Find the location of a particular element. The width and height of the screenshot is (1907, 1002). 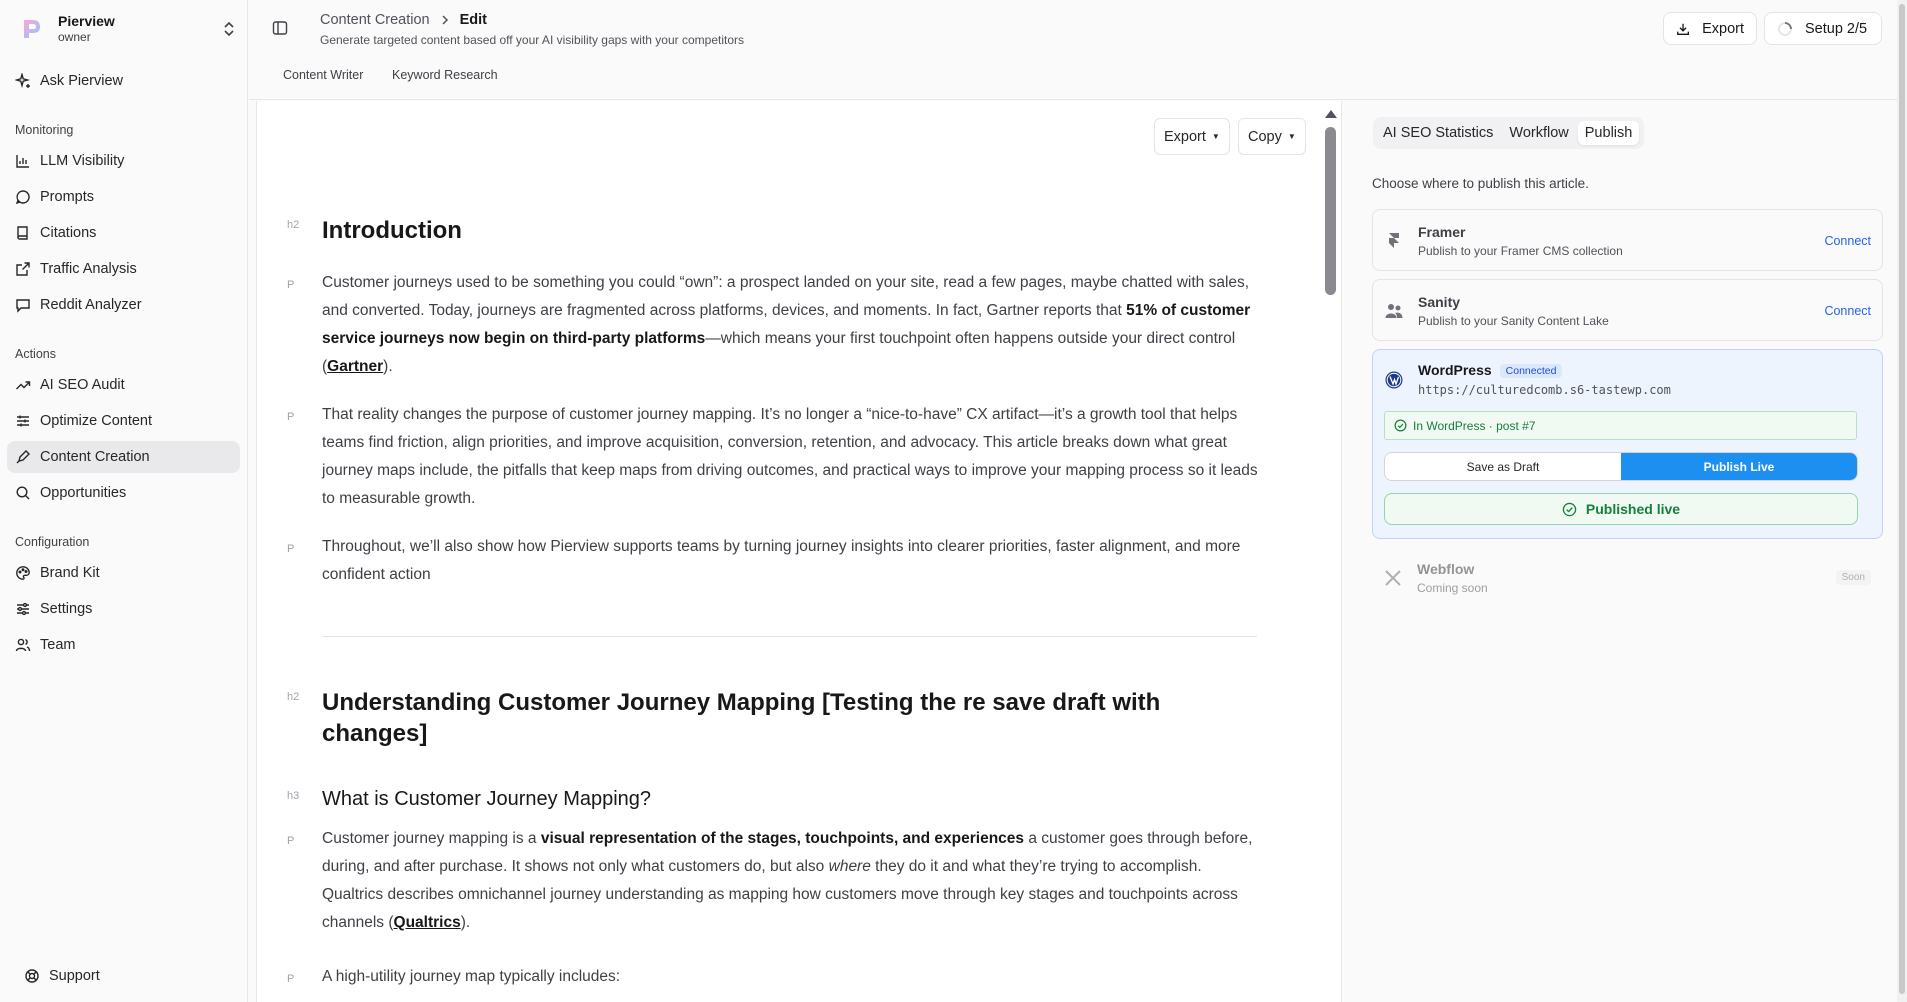

sidebar-toggle-icon is located at coordinates (280, 28).